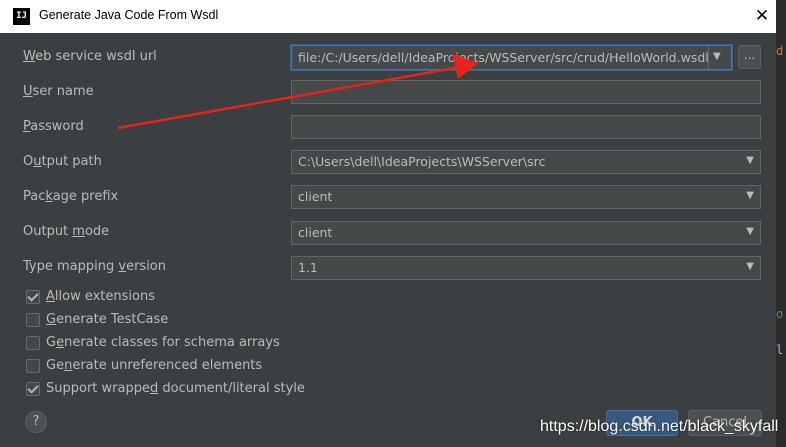 This screenshot has width=786, height=447. Describe the element at coordinates (781, 223) in the screenshot. I see `editor-background-strip` at that location.